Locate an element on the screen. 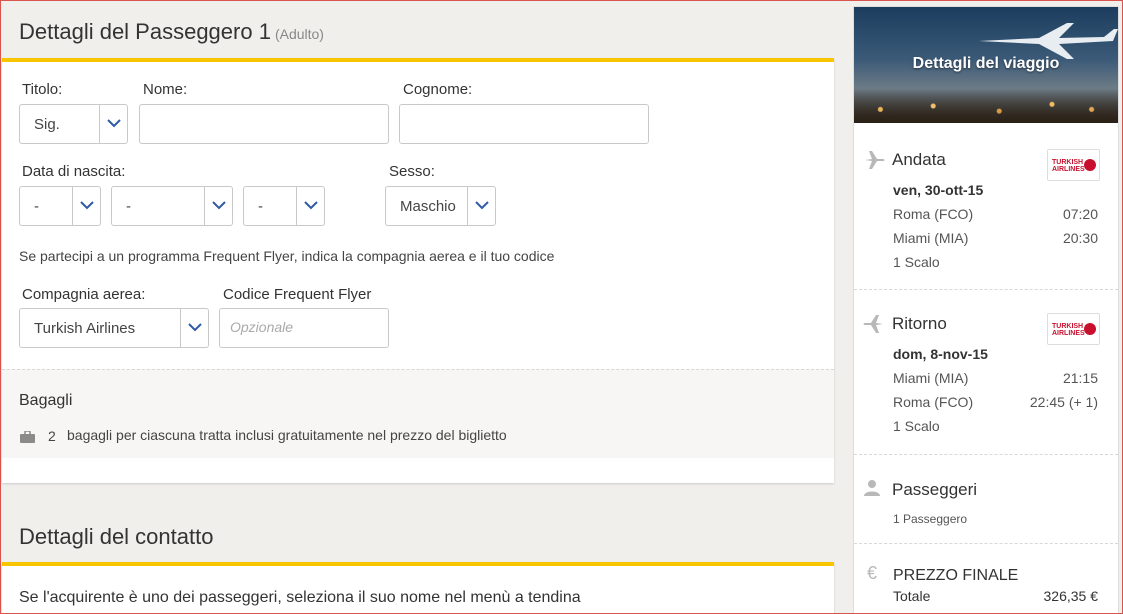 Image resolution: width=1123 pixels, height=614 pixels. compagnia-select: Turkish Airlines is located at coordinates (114, 328).